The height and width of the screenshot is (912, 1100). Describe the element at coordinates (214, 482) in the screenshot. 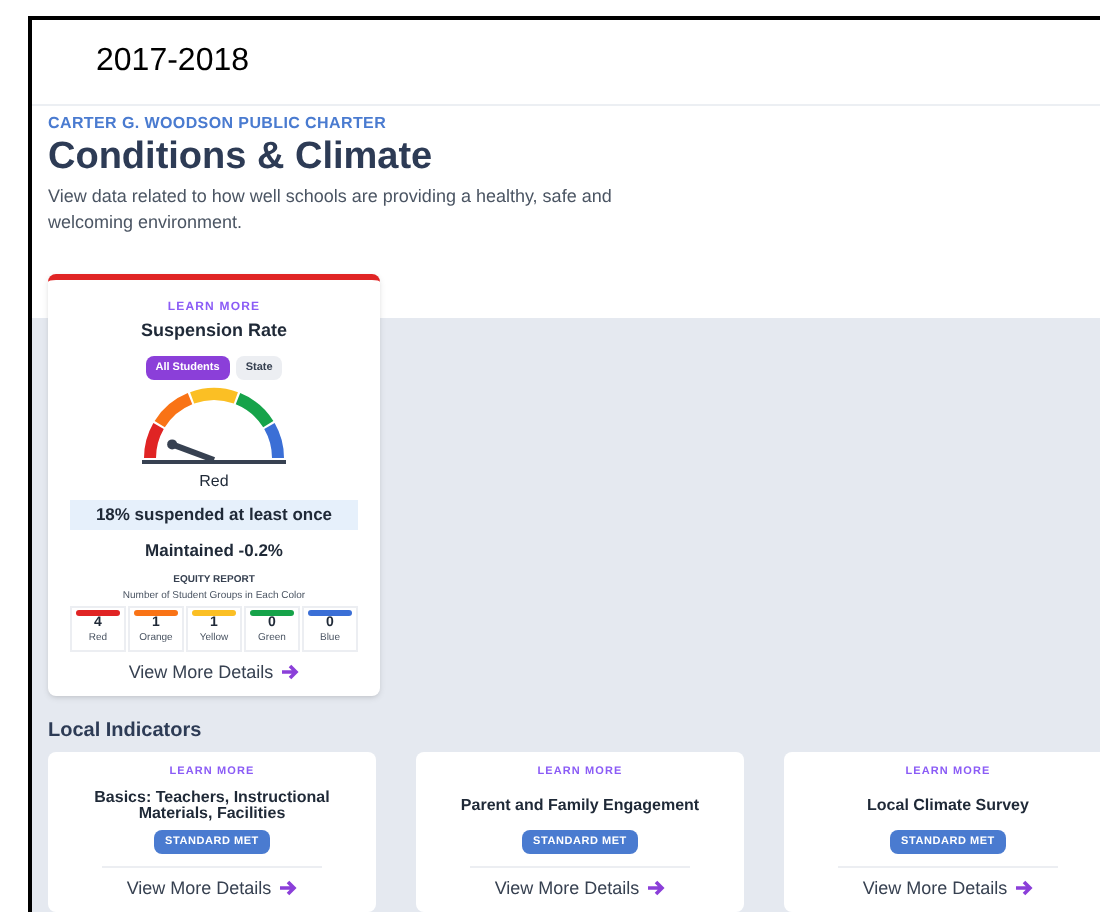

I see `status-label: Red` at that location.